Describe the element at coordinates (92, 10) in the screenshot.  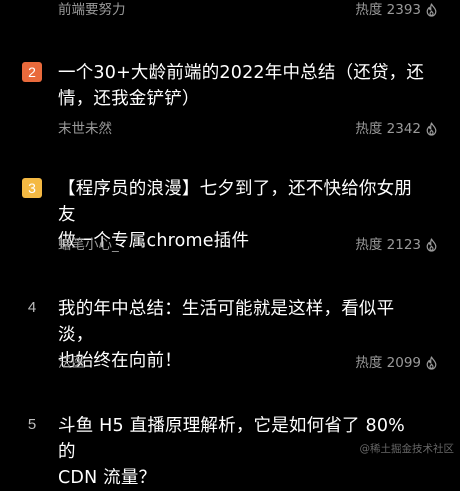
I see `author-name: 前端要努力` at that location.